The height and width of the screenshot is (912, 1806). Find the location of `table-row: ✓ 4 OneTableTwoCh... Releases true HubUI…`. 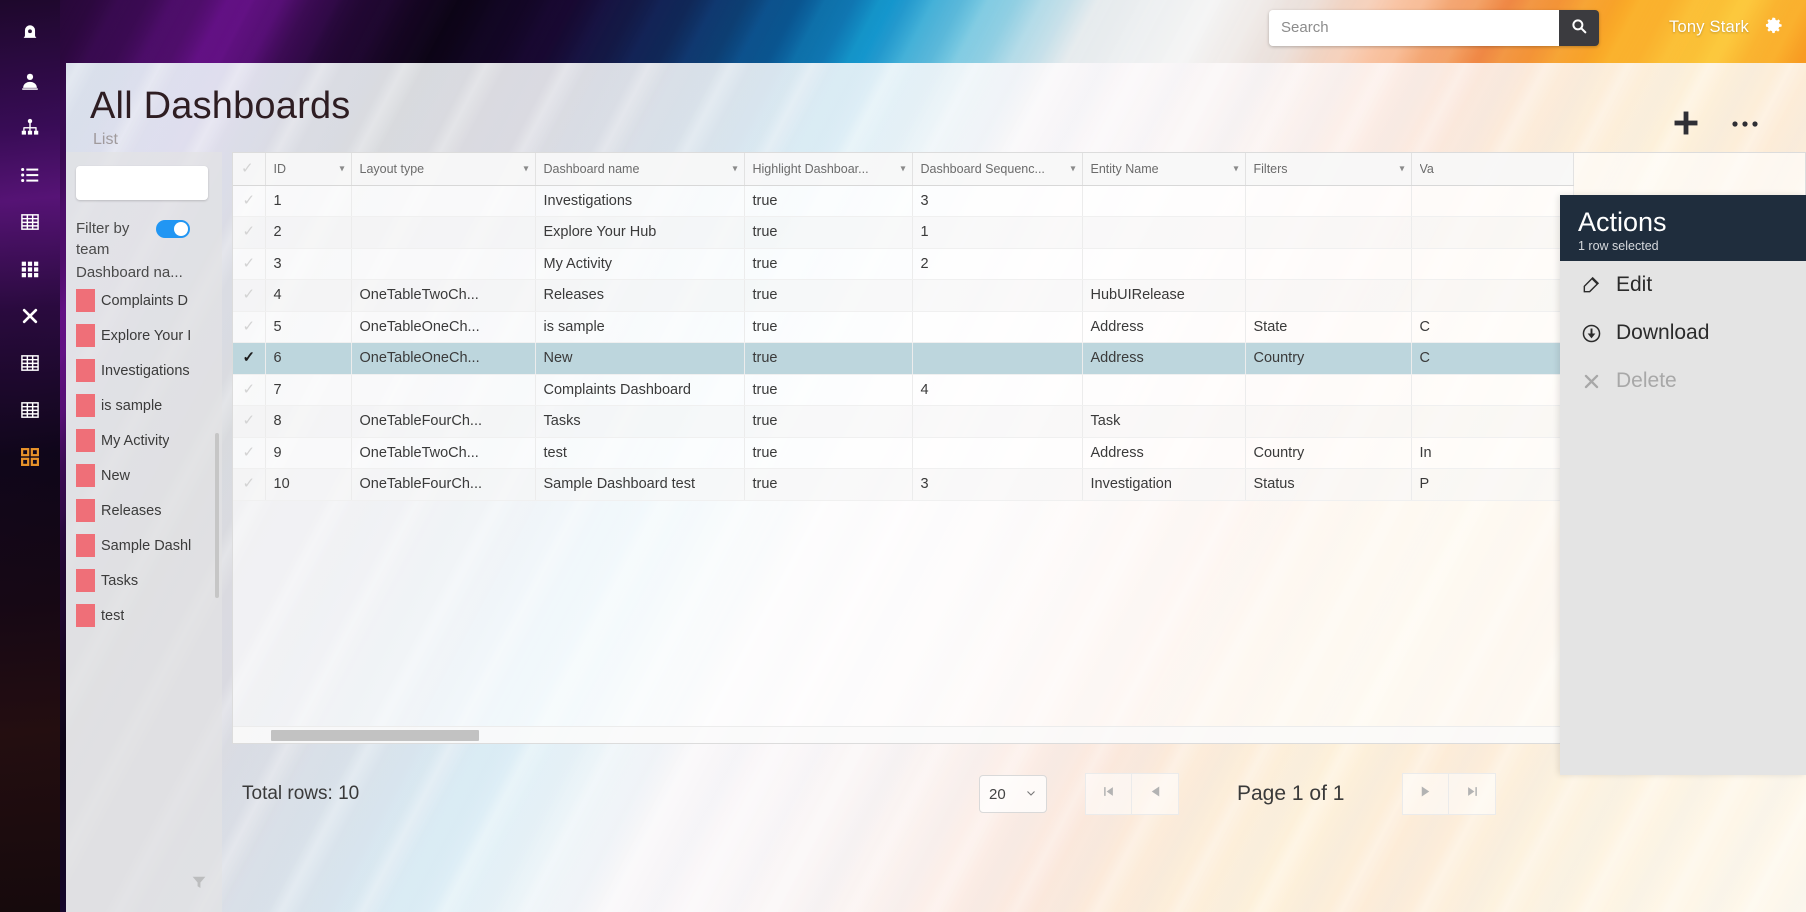

table-row: ✓ 4 OneTableTwoCh... Releases true HubUI… is located at coordinates (903, 295).